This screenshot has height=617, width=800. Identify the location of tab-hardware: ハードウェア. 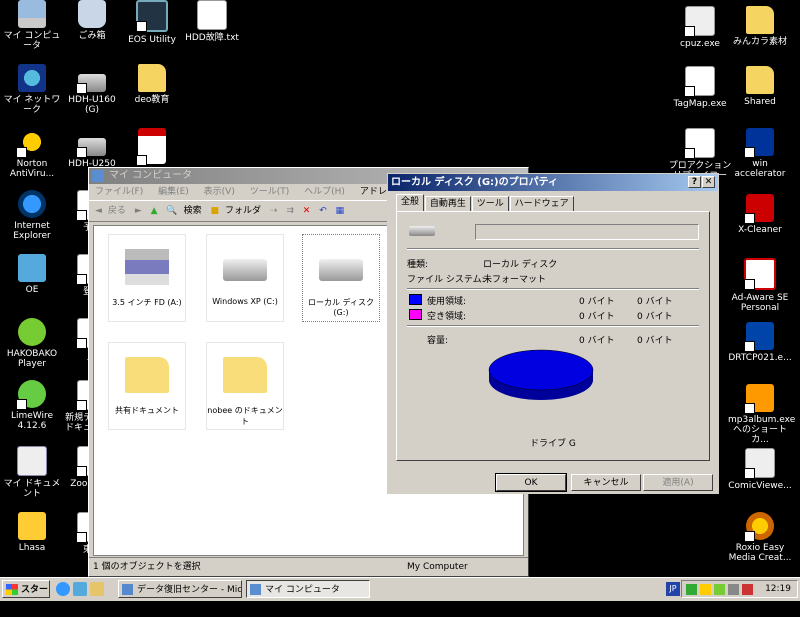
(541, 203).